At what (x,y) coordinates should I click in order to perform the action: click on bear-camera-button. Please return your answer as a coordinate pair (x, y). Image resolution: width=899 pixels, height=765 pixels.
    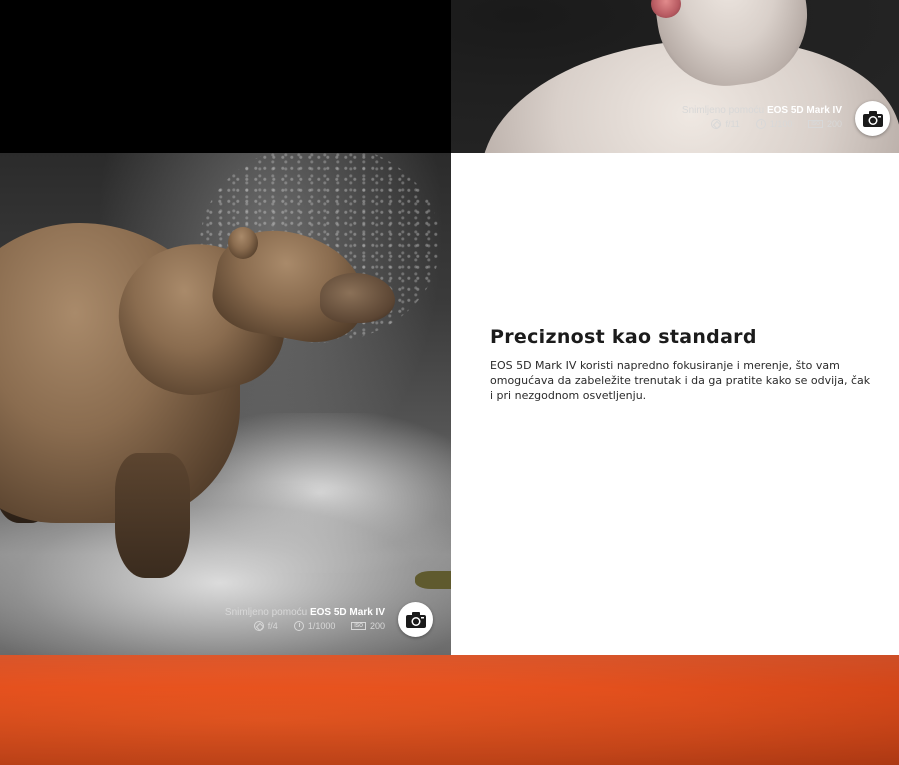
    Looking at the image, I should click on (415, 619).